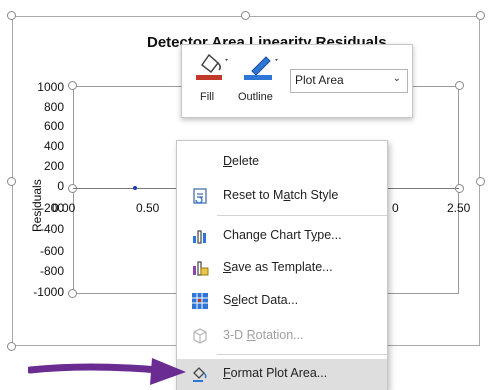 The image size is (489, 390). I want to click on save-template-icon, so click(201, 268).